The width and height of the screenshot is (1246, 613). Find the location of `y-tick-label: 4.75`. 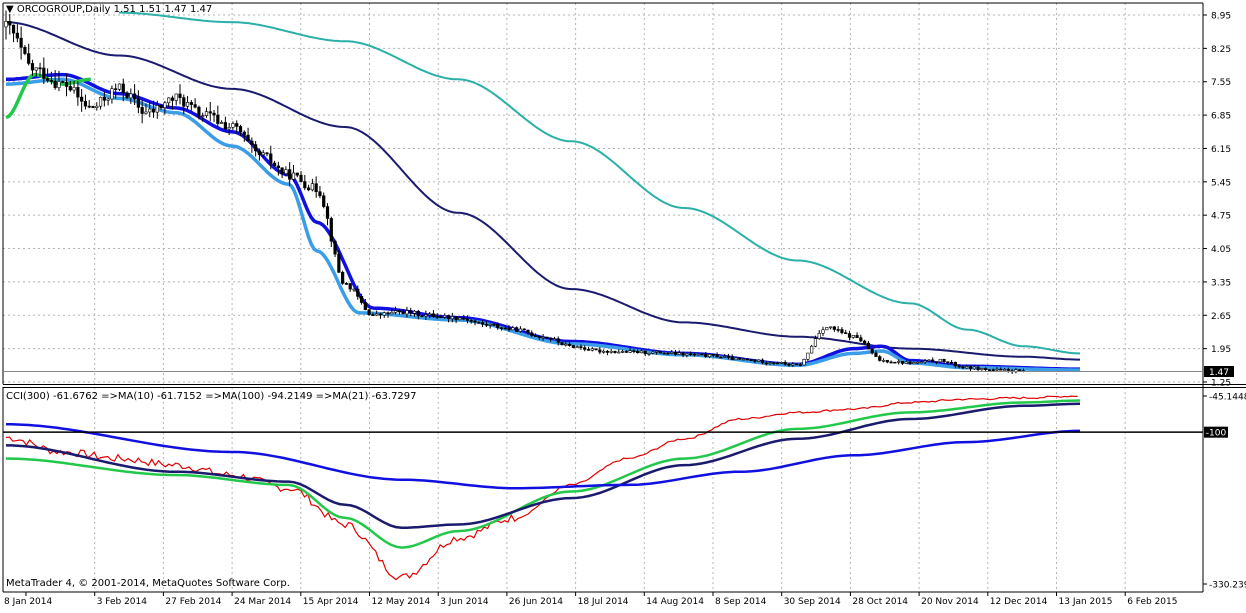

y-tick-label: 4.75 is located at coordinates (1221, 217).